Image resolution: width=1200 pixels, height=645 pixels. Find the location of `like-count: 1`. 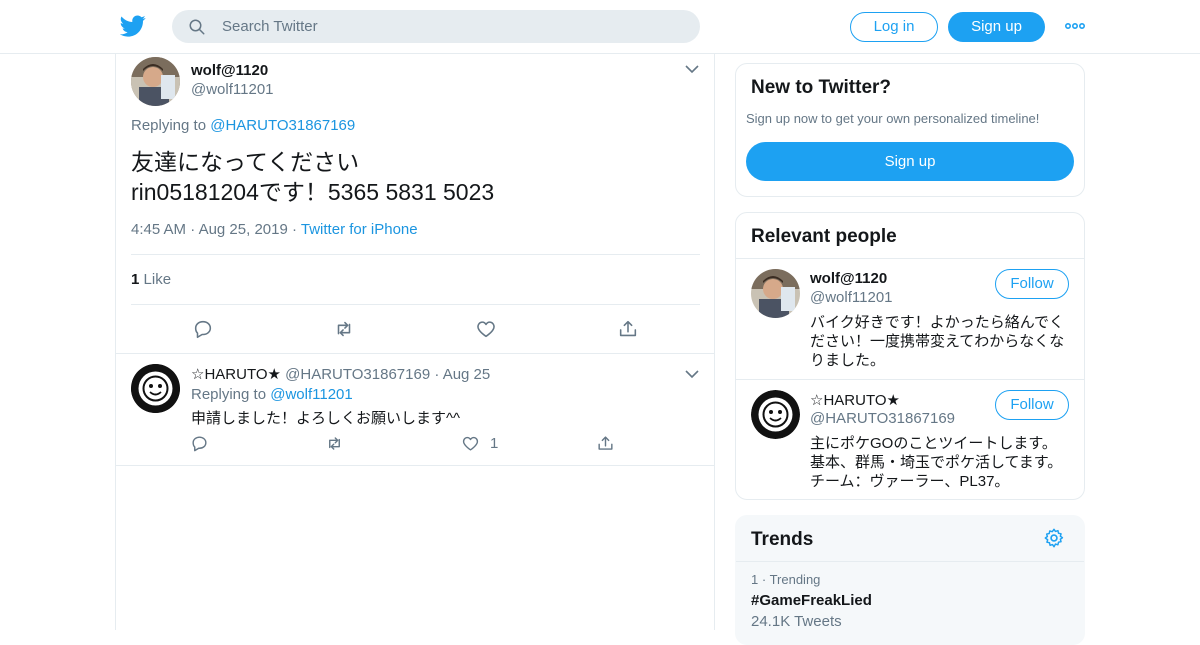

like-count: 1 is located at coordinates (135, 279).